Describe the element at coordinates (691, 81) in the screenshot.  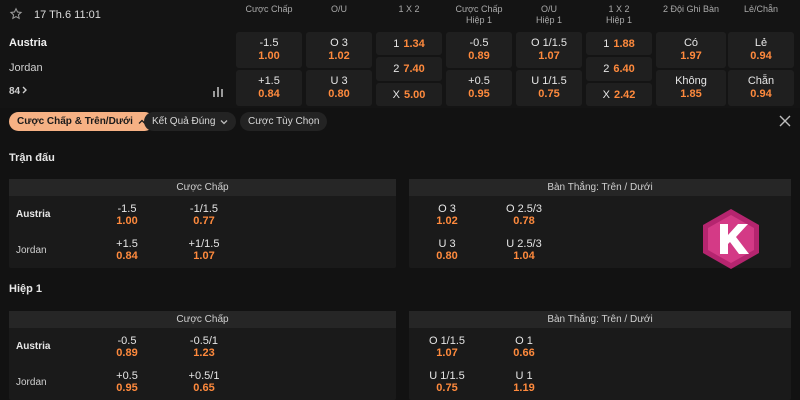
I see `odds-label: Không` at that location.